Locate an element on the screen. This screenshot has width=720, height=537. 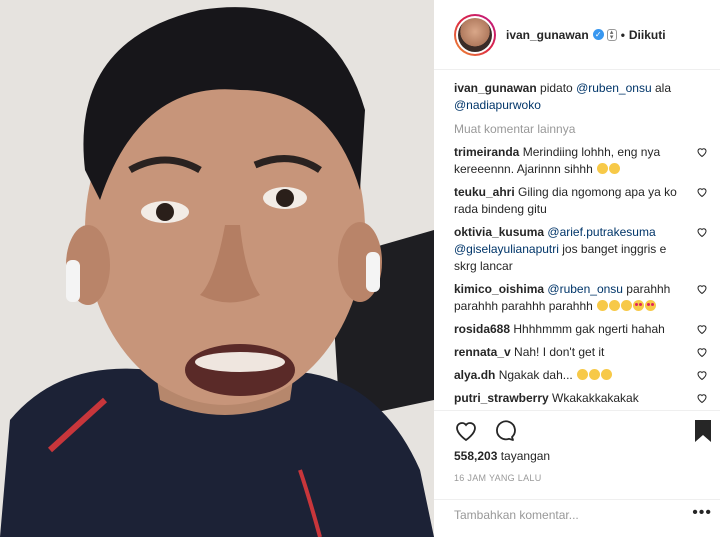
post-timestamp: 16 JAM YANG LALU is located at coordinates (498, 478).